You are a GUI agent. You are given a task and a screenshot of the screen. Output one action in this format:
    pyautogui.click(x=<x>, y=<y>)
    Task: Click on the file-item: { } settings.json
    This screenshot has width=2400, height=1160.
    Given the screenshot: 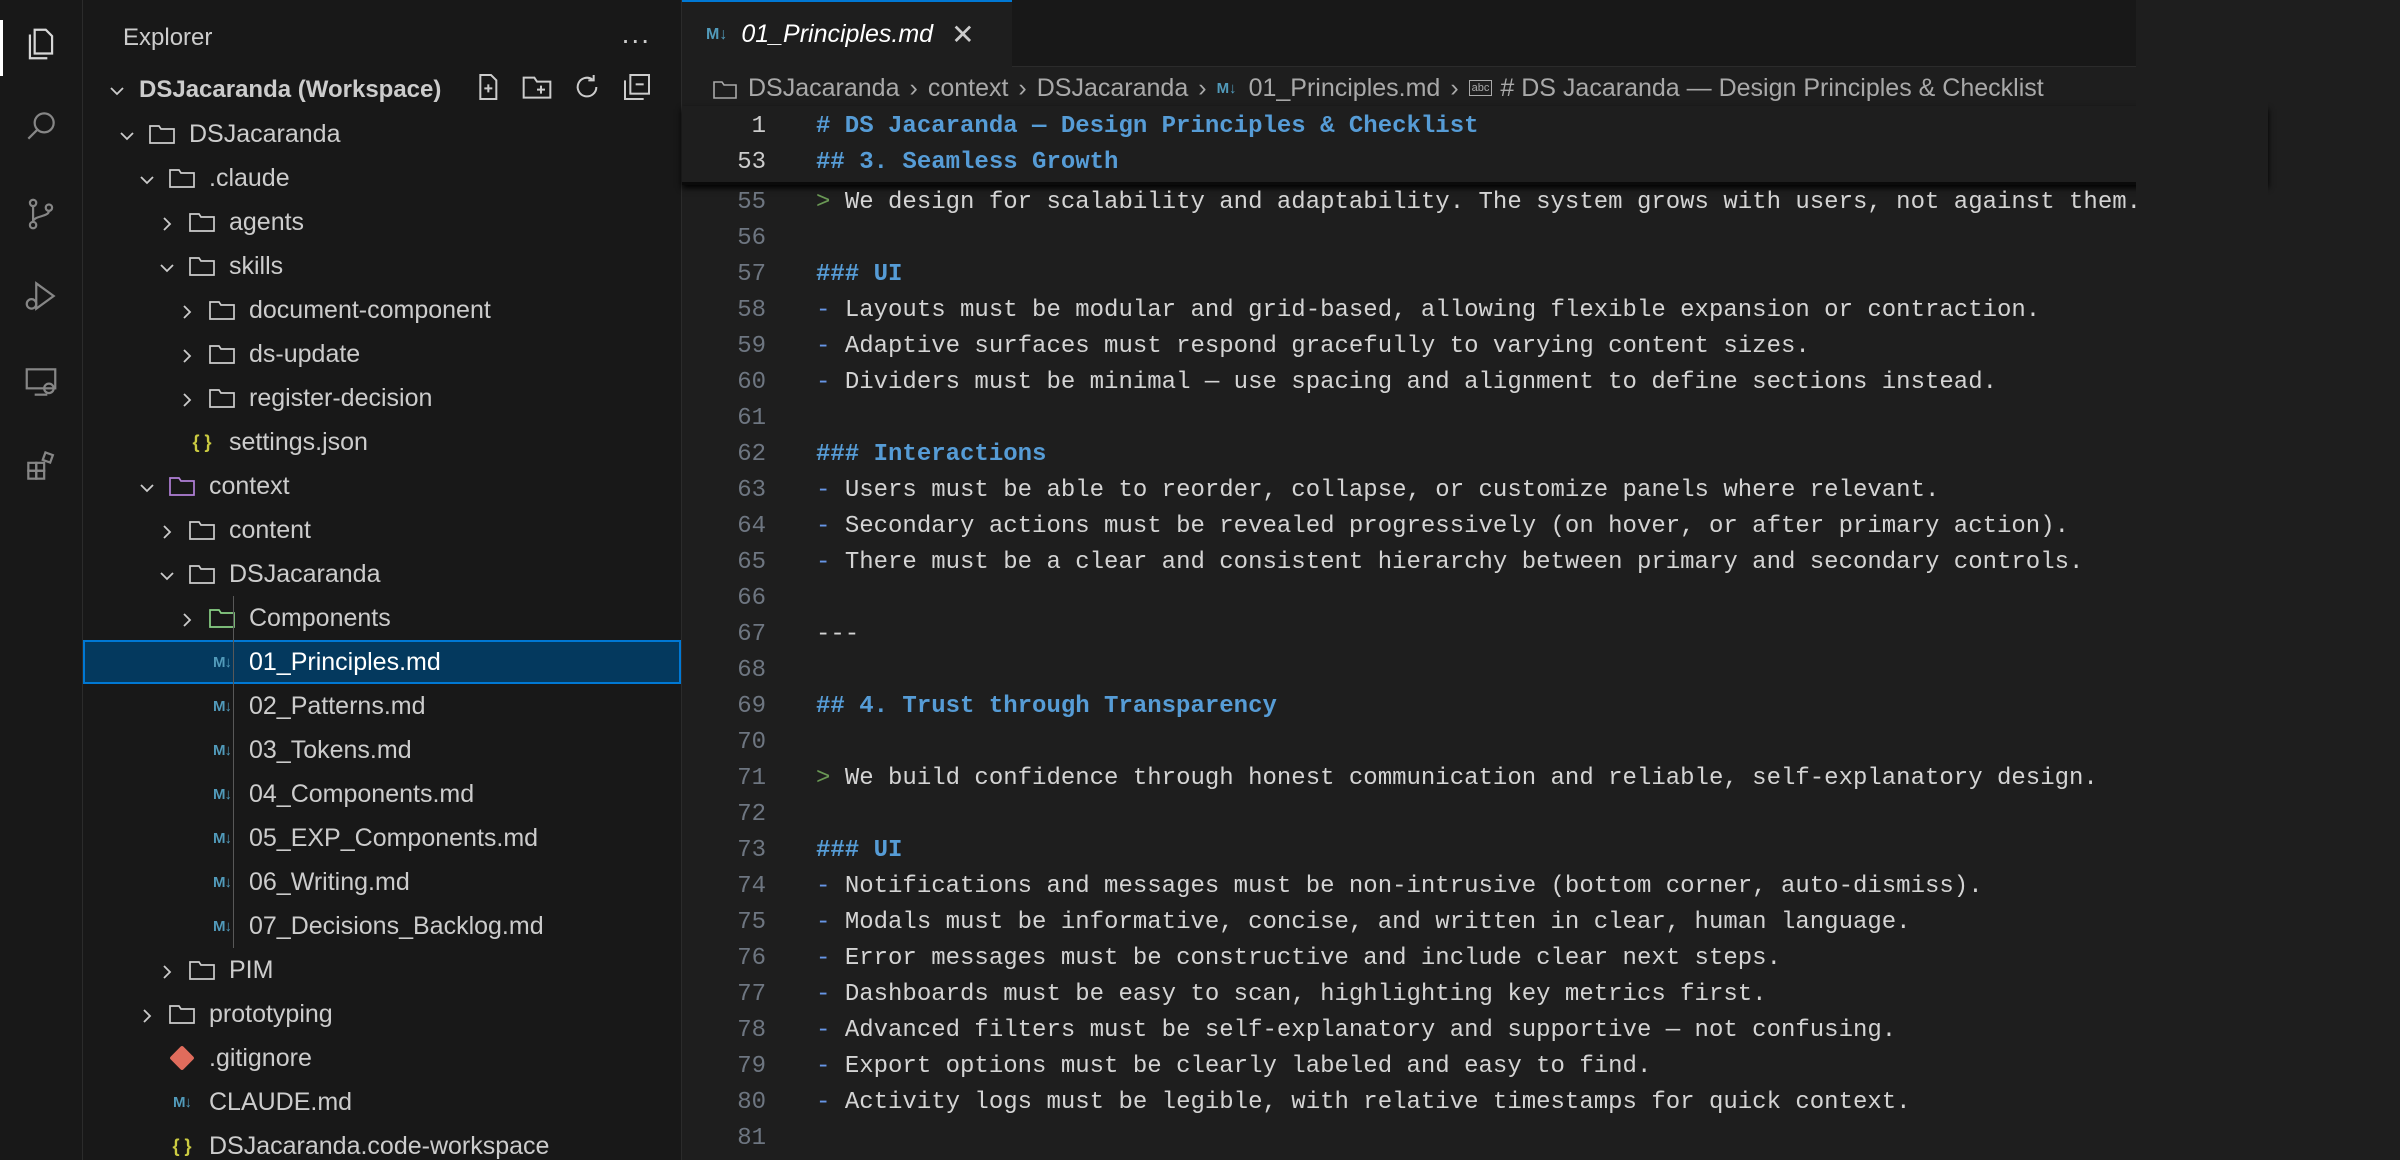 What is the action you would take?
    pyautogui.click(x=382, y=442)
    